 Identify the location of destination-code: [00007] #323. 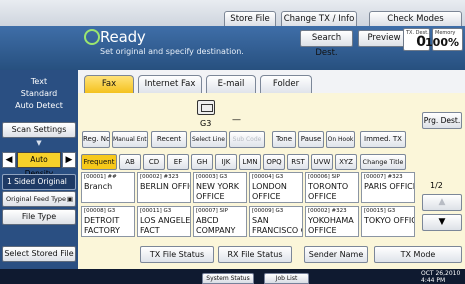
(383, 177).